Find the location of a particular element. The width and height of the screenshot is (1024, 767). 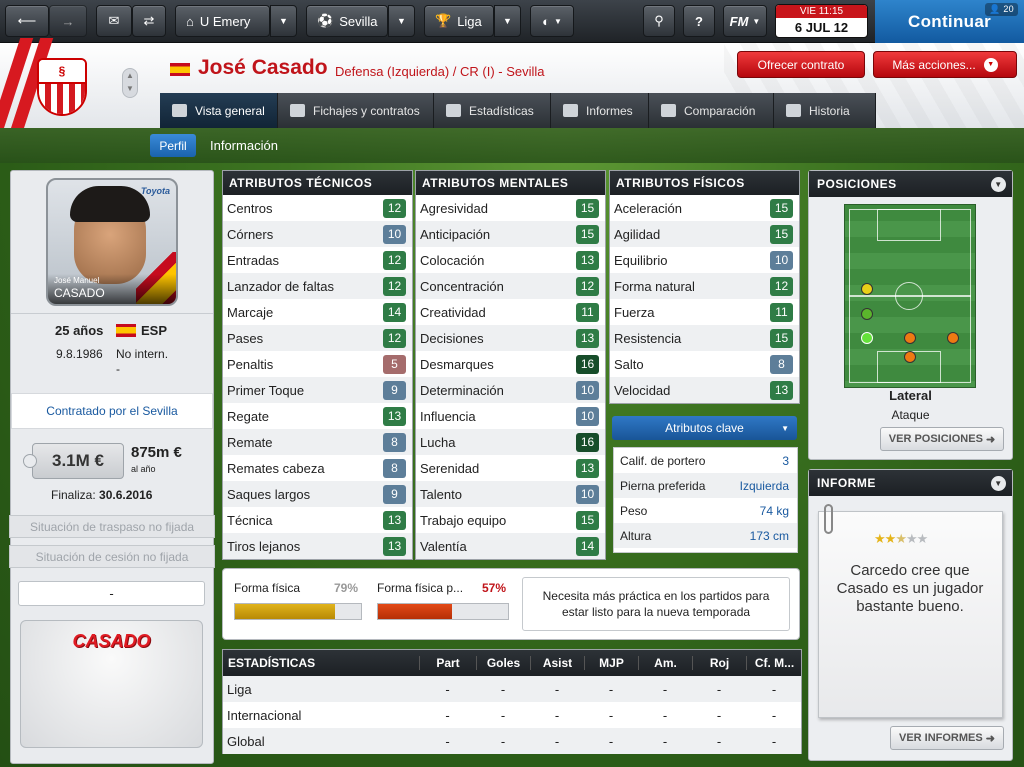

continue-button: Continuar 👤 20 is located at coordinates (949, 21).